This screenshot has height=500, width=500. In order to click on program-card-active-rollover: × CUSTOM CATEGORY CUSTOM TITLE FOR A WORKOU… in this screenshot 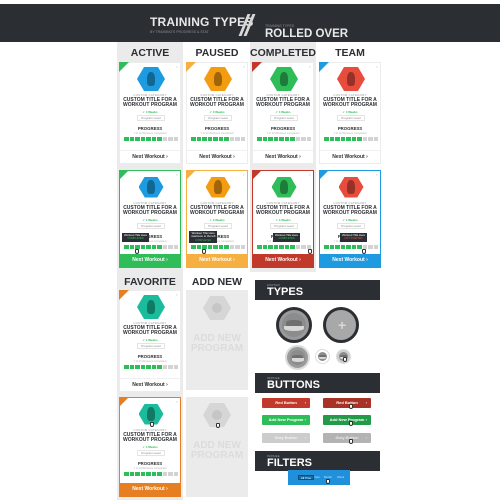, I will do `click(150, 219)`.